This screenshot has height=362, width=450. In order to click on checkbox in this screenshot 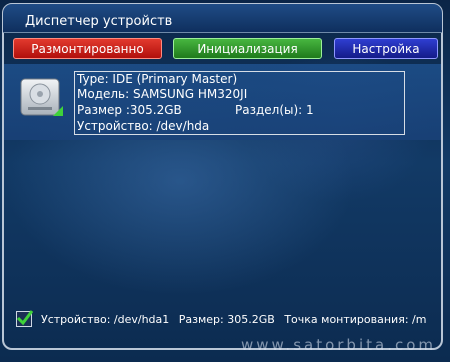, I will do `click(25, 318)`.